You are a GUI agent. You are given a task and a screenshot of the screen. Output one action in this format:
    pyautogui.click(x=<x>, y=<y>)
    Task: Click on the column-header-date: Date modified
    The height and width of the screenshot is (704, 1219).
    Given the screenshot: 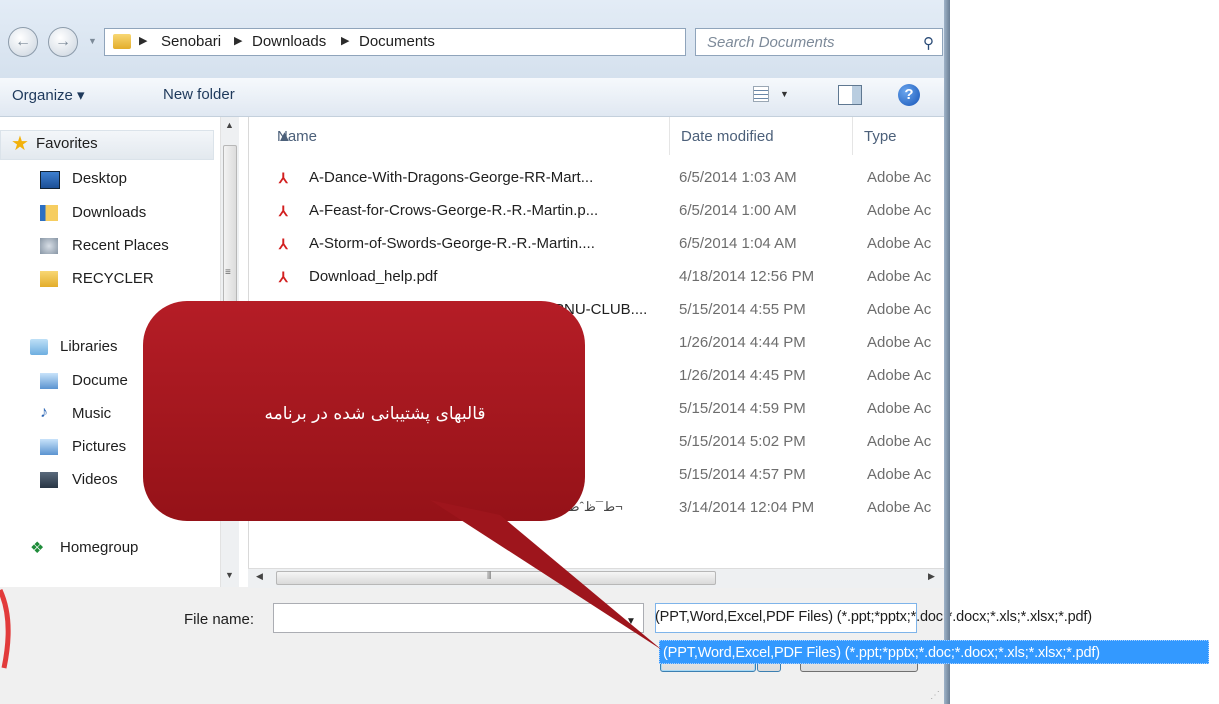 What is the action you would take?
    pyautogui.click(x=761, y=136)
    